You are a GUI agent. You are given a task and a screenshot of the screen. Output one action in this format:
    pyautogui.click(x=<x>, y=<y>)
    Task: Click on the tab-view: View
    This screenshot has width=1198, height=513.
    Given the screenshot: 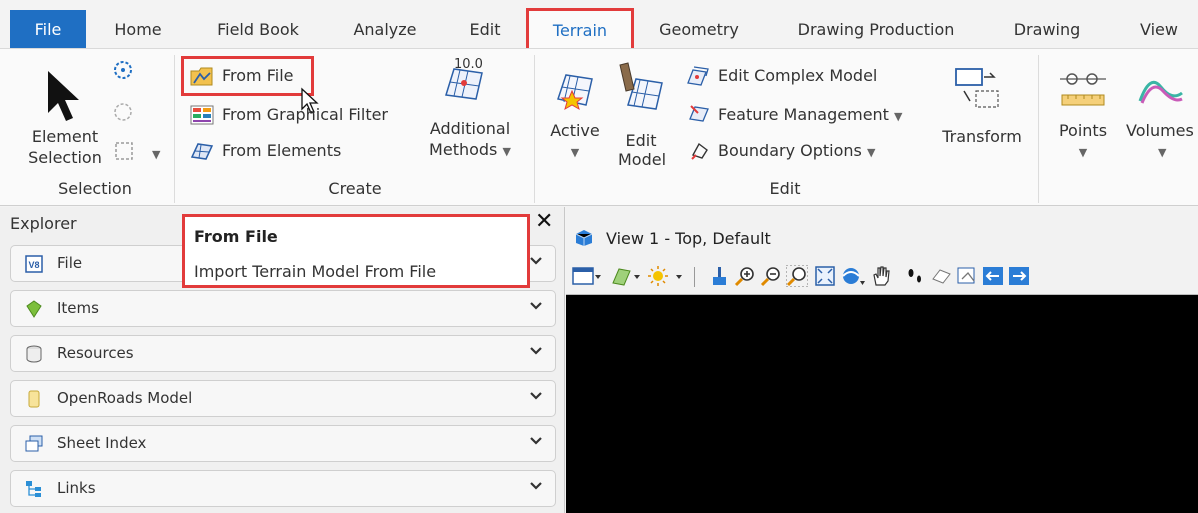 What is the action you would take?
    pyautogui.click(x=1159, y=29)
    